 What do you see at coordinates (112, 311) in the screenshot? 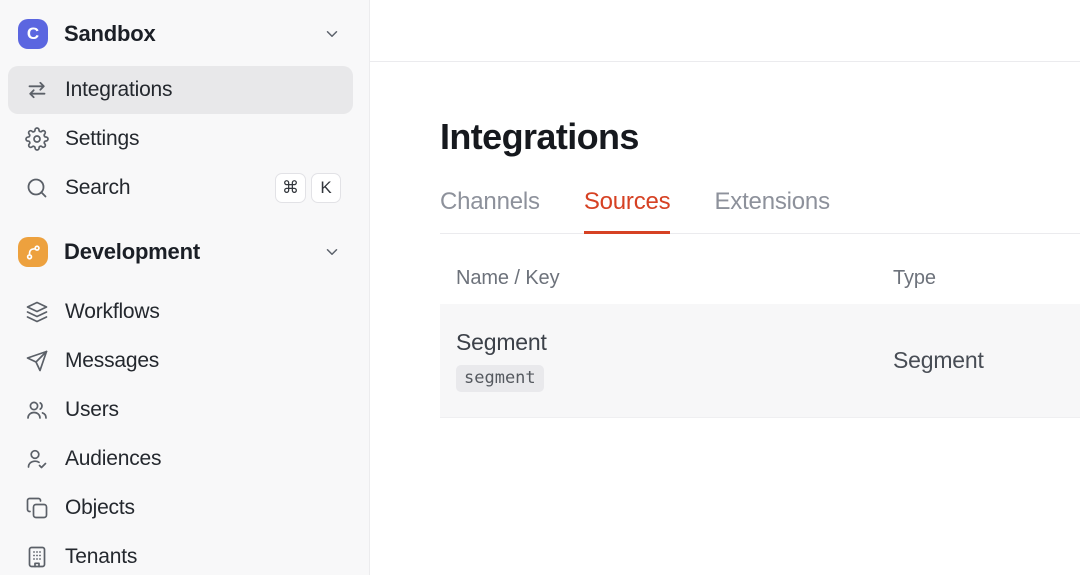
I see `sidebar-item-label: Workflows` at bounding box center [112, 311].